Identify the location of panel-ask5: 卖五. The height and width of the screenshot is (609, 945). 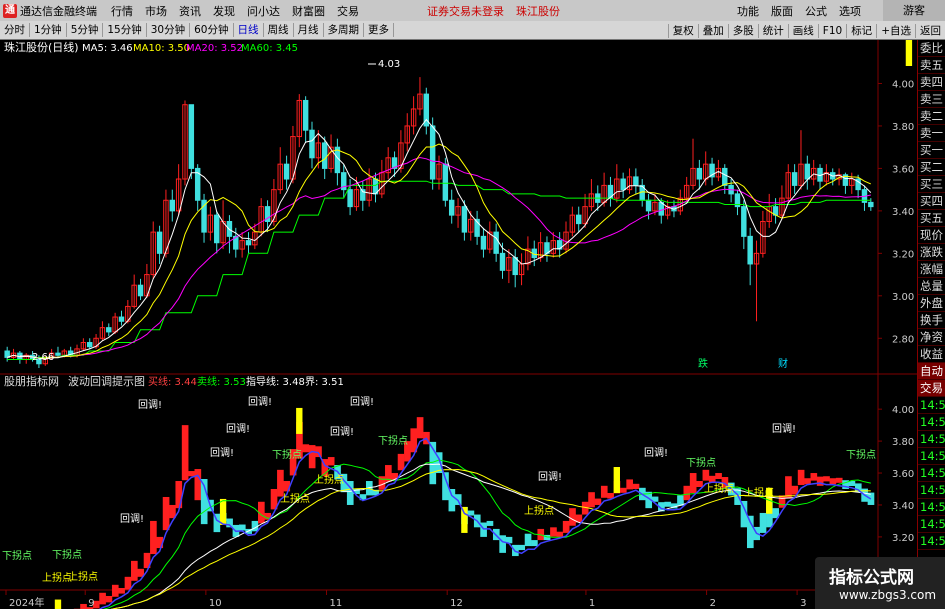
(931, 65).